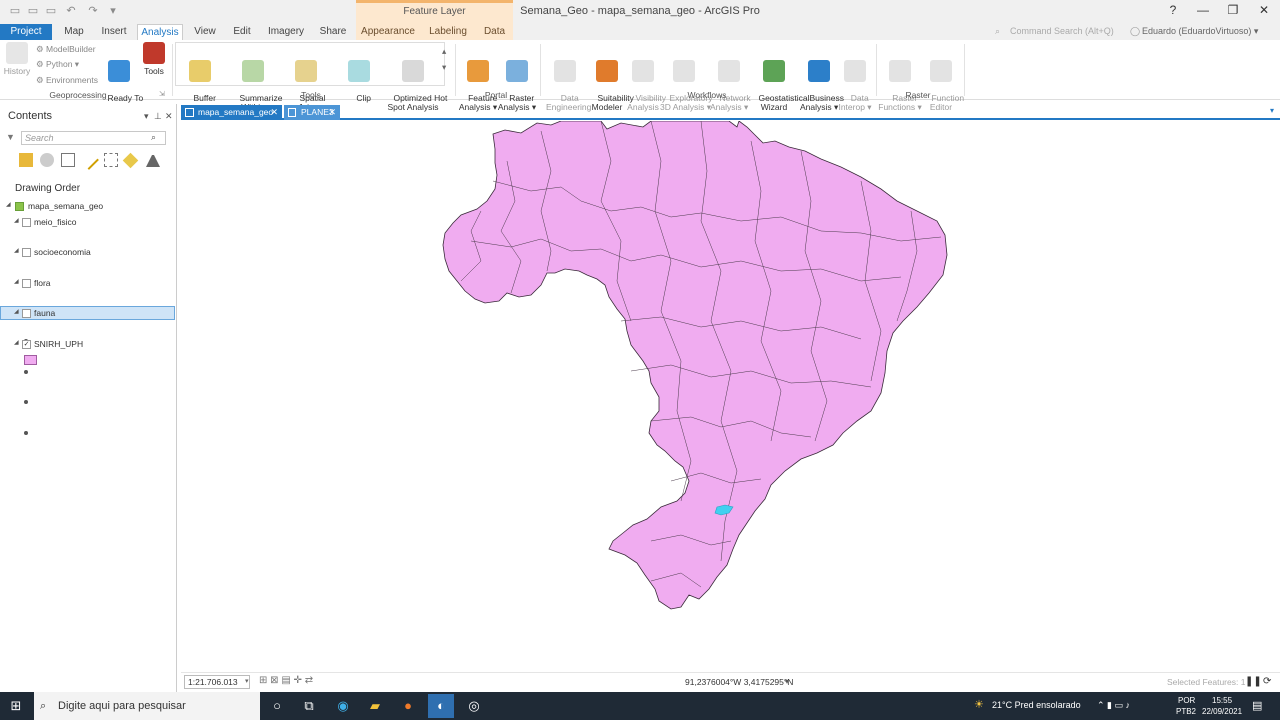 Image resolution: width=1280 pixels, height=720 pixels. I want to click on arcgis-pro-icon: ◐, so click(441, 706).